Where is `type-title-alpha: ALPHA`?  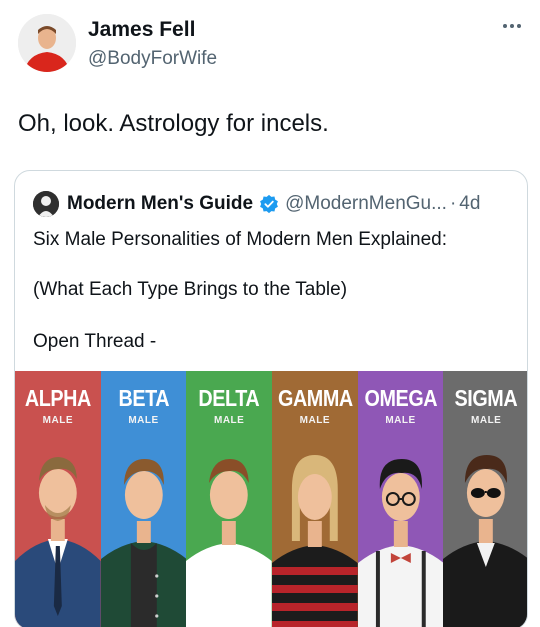 type-title-alpha: ALPHA is located at coordinates (57, 398).